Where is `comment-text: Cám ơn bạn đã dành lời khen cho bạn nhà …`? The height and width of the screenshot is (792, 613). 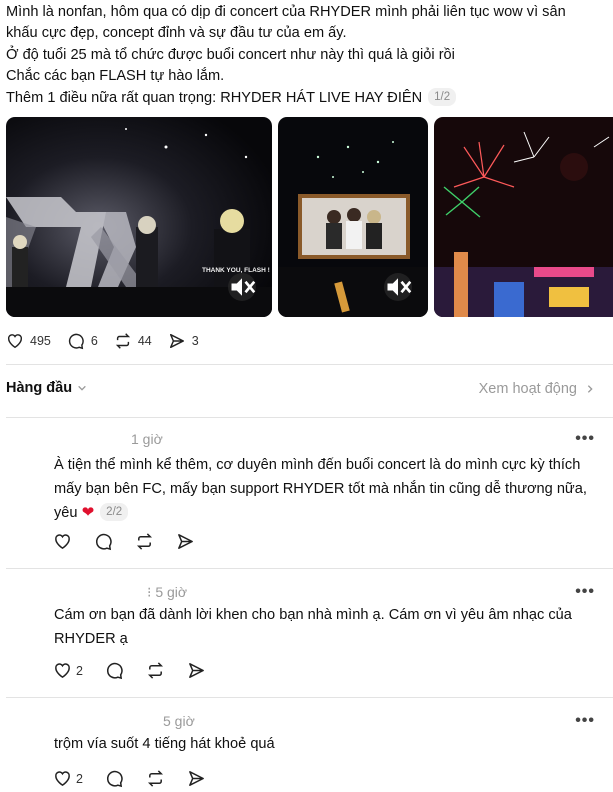
comment-text: Cám ơn bạn đã dành lời khen cho bạn nhà … is located at coordinates (330, 627).